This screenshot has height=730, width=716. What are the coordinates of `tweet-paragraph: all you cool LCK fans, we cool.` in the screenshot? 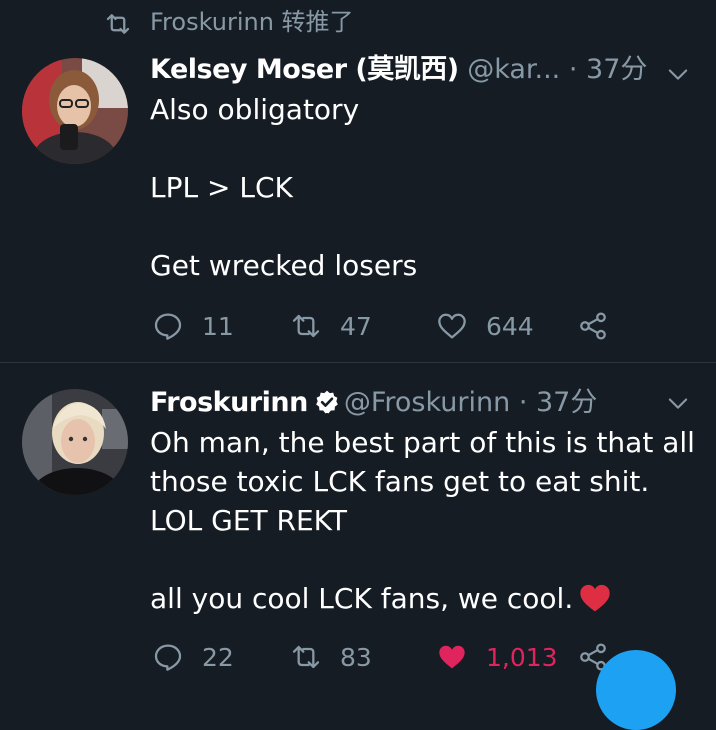 It's located at (422, 598).